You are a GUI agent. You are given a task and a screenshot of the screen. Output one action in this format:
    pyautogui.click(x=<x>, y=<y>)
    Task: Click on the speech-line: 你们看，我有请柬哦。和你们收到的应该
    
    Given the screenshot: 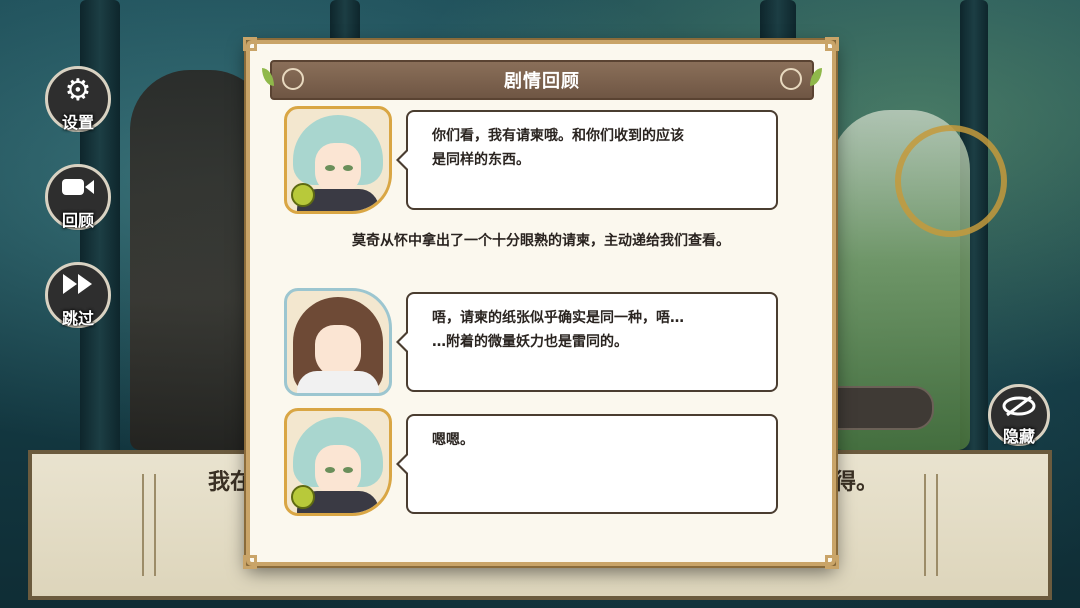 What is the action you would take?
    pyautogui.click(x=558, y=136)
    